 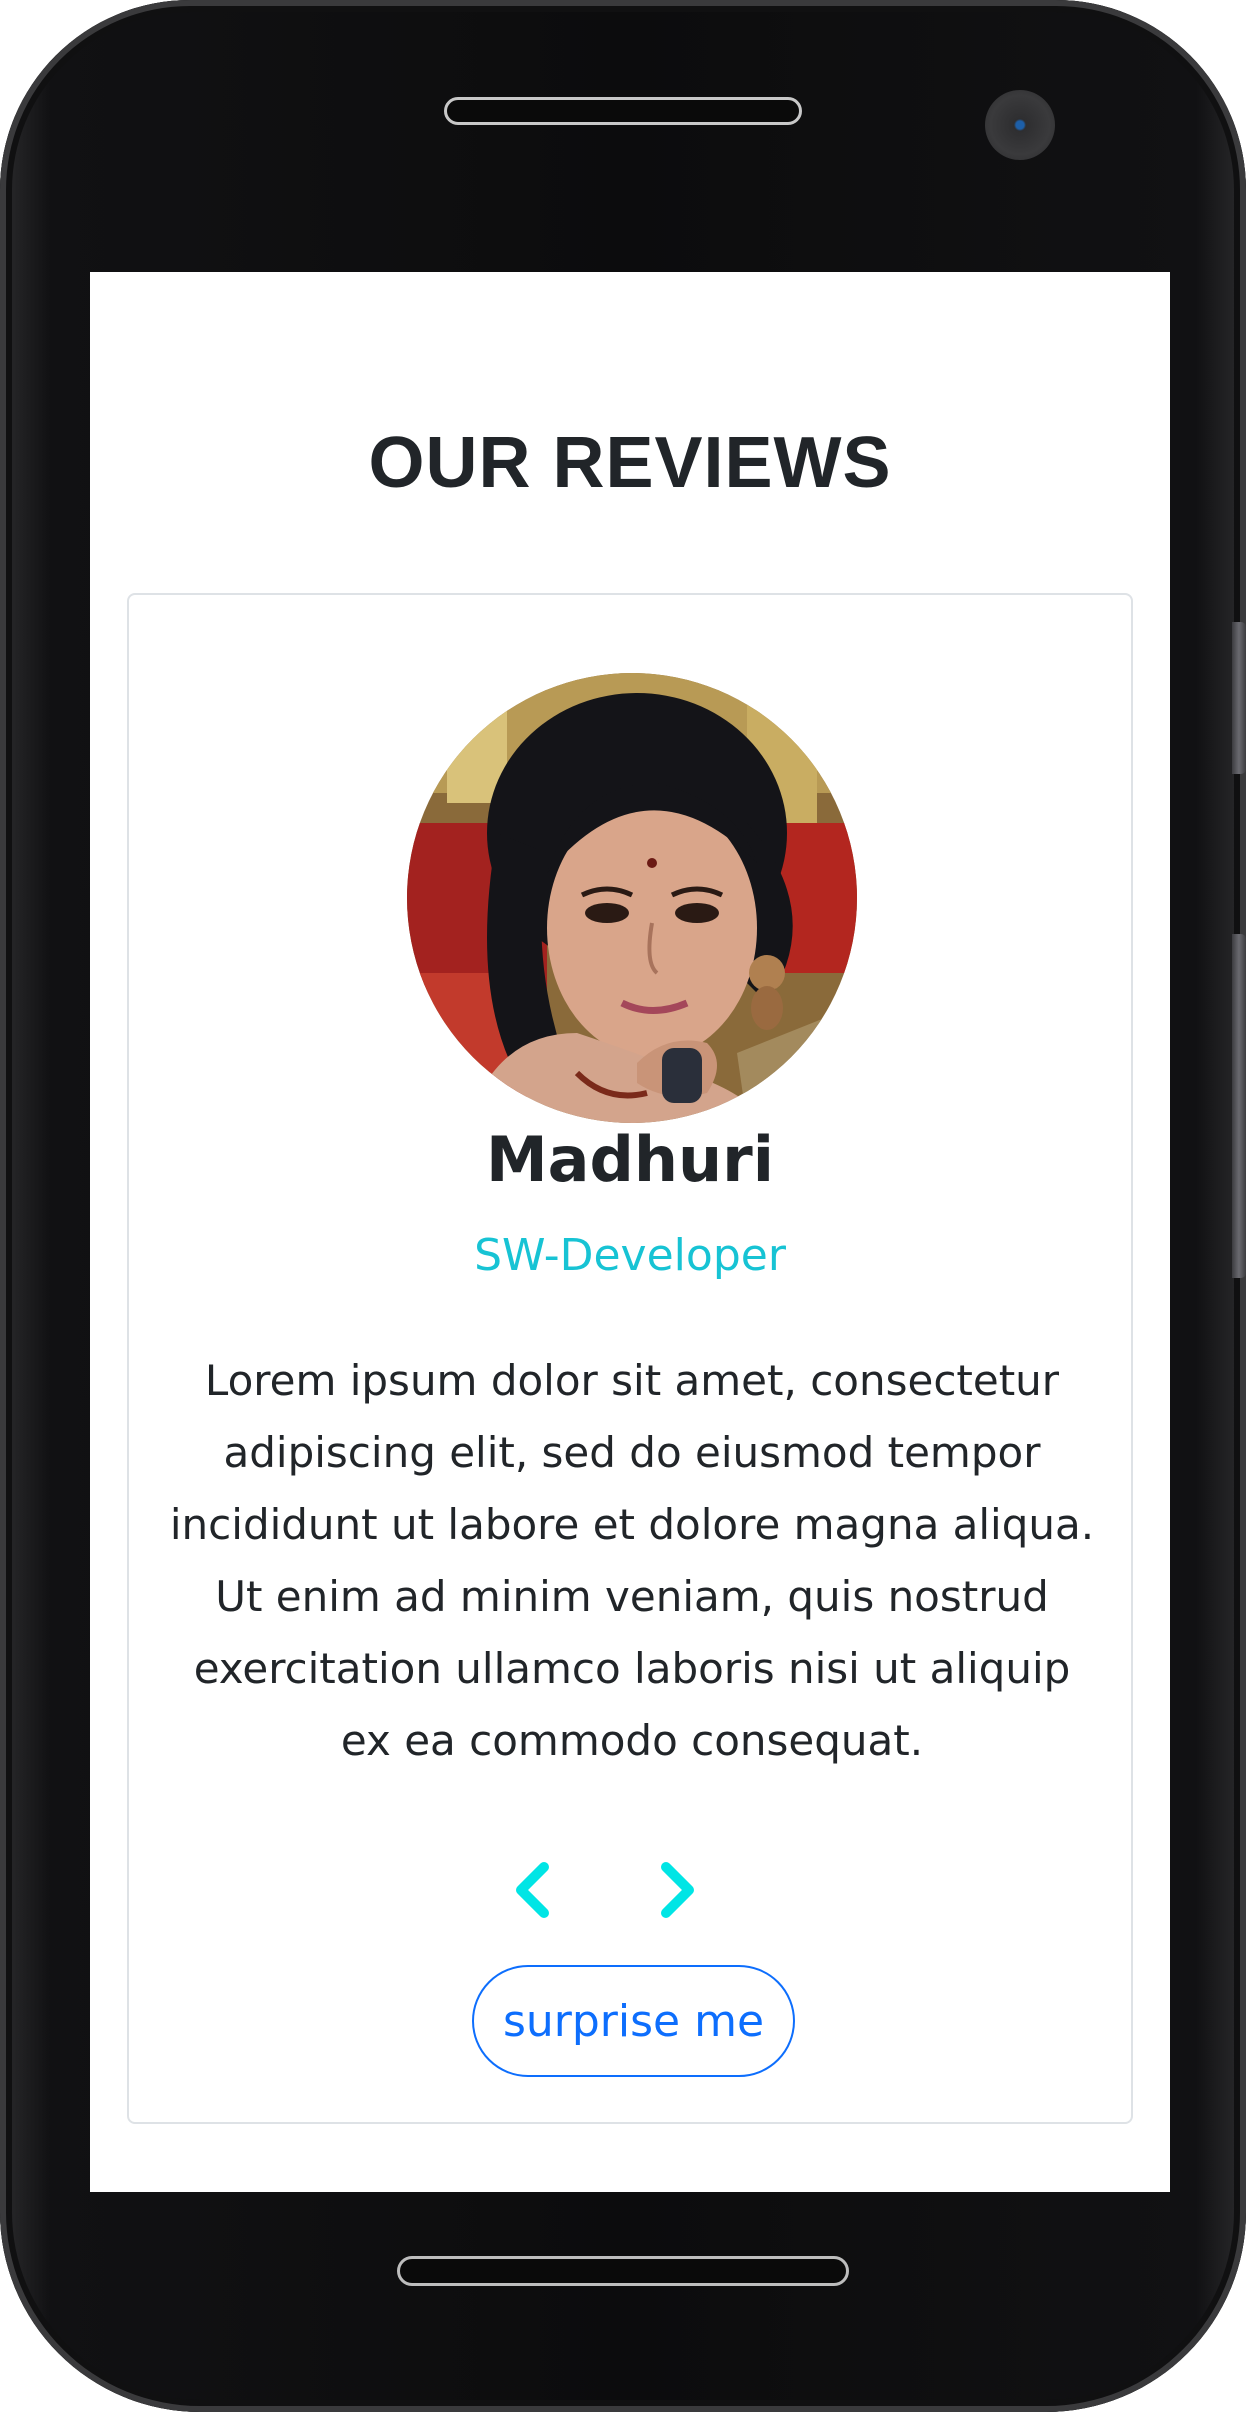 I want to click on chevron-left-icon, so click(x=532, y=1890).